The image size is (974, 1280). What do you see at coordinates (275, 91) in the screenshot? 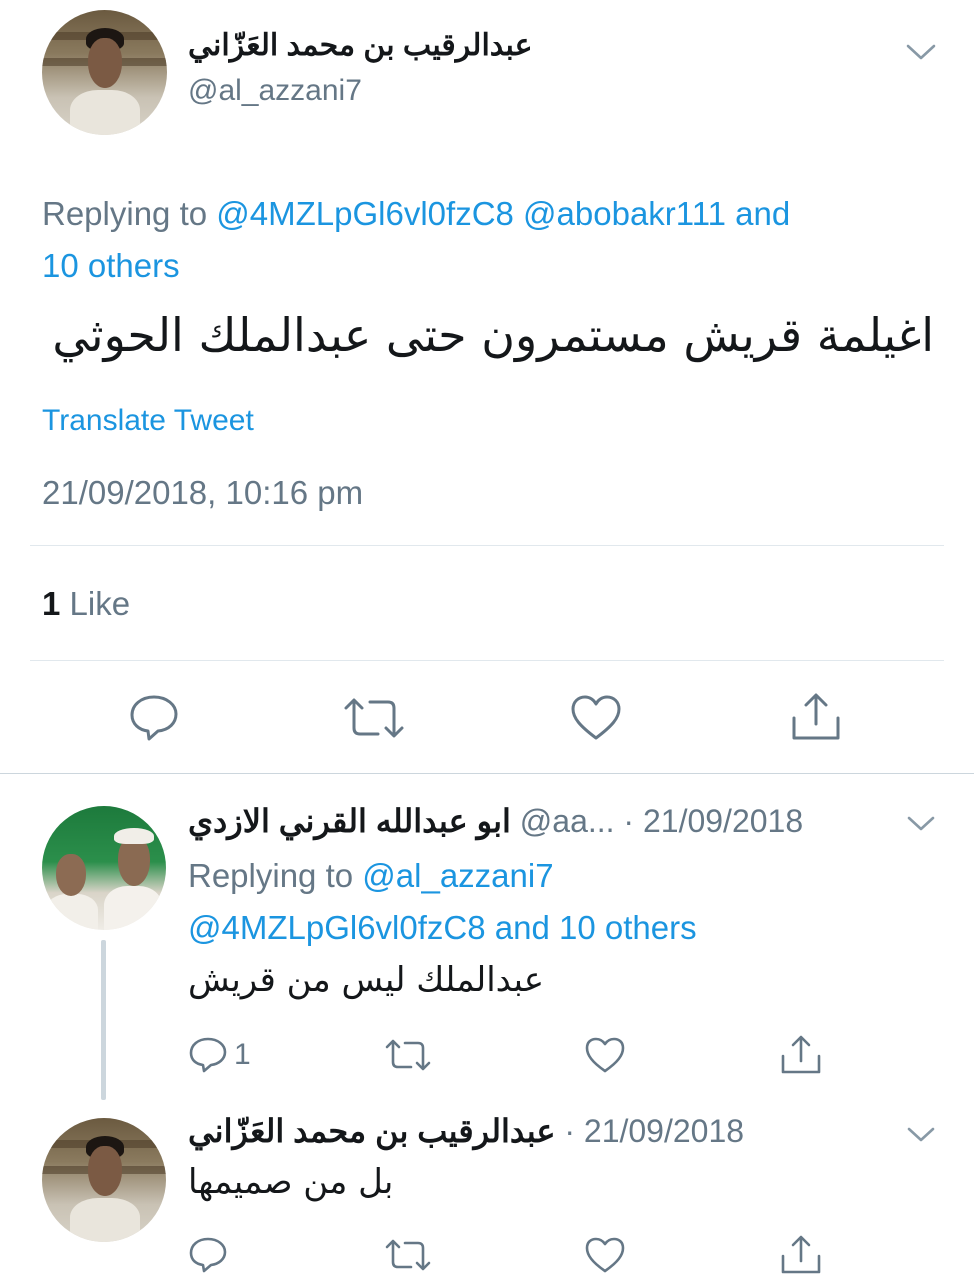
I see `author-handle: @al_azzani7` at bounding box center [275, 91].